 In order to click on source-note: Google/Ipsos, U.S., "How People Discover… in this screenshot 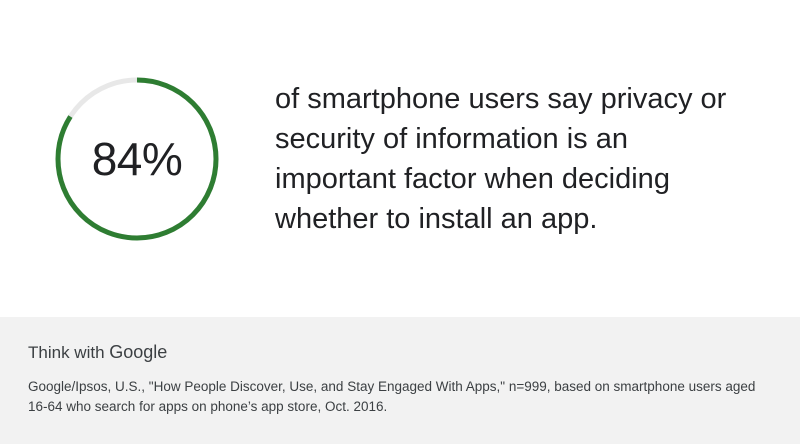, I will do `click(392, 396)`.